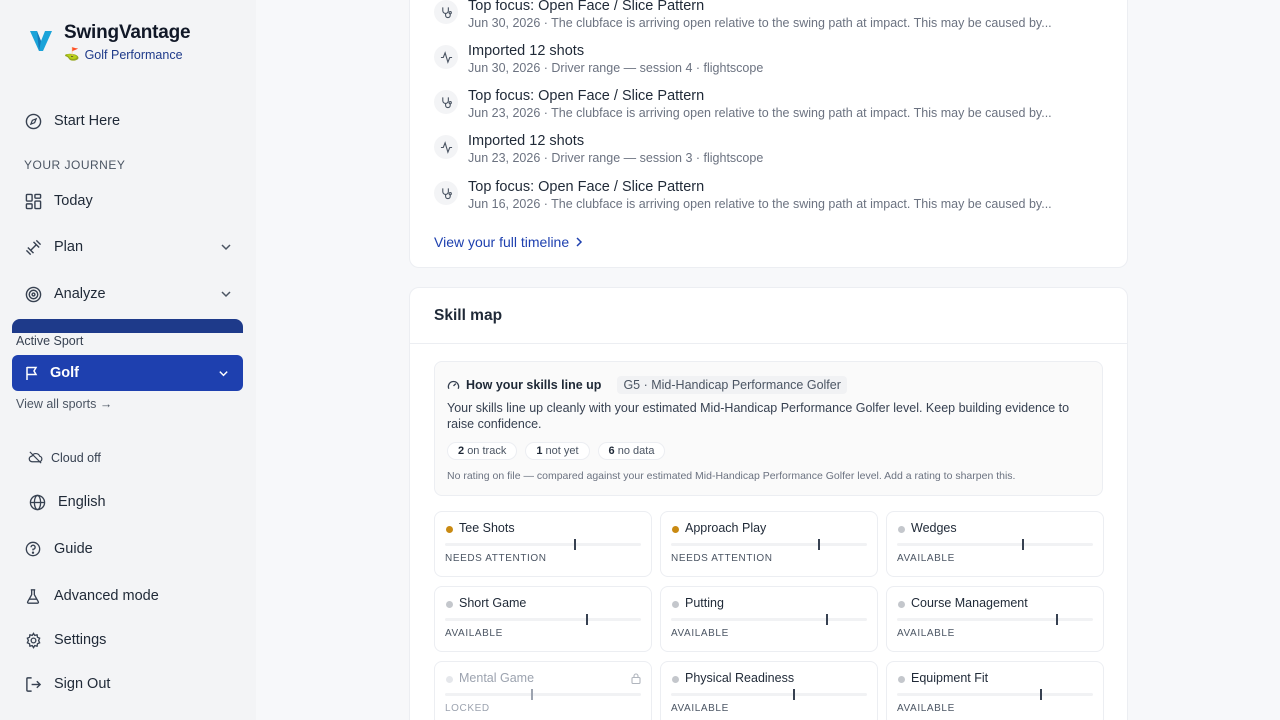 Image resolution: width=1280 pixels, height=720 pixels. I want to click on active-sport-label: Active Sport, so click(129, 344).